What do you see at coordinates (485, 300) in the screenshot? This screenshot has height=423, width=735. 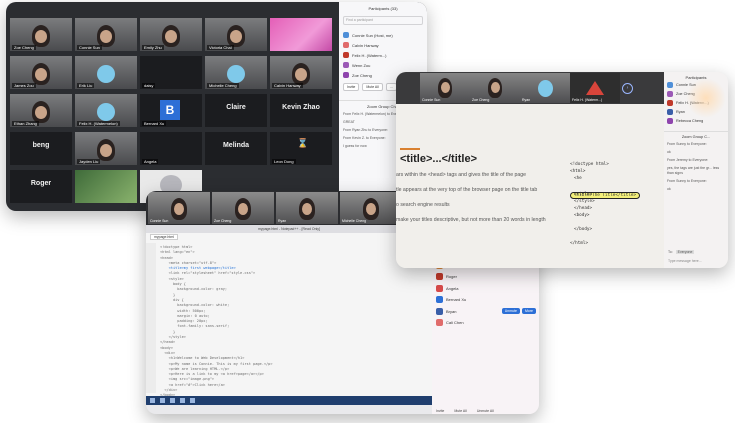 I see `participant-row: Bernard Xu` at bounding box center [485, 300].